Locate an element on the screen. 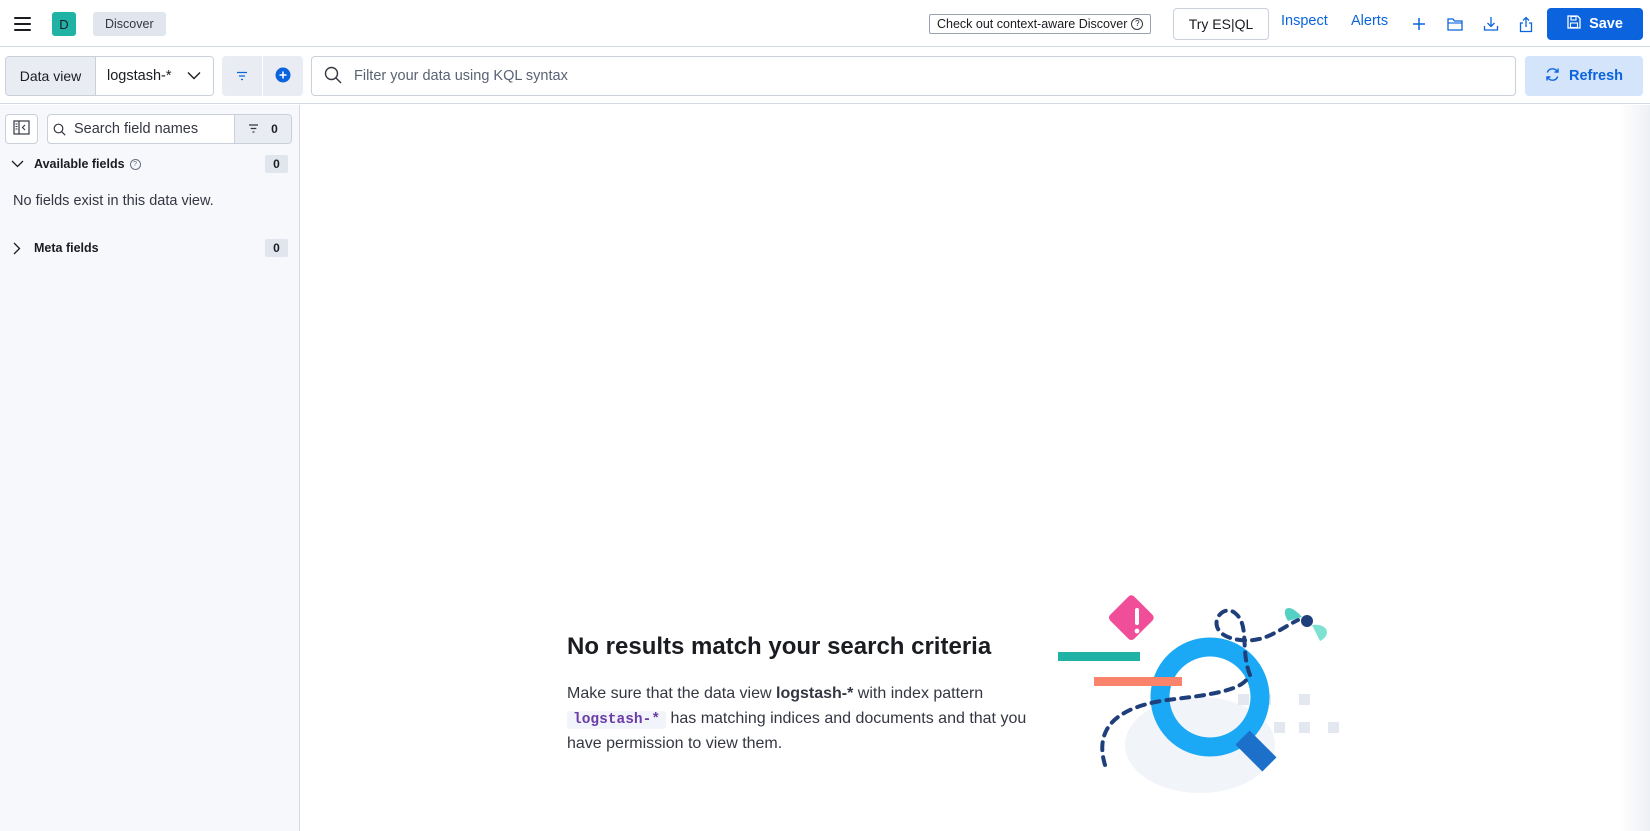  collapse-sidebar-button is located at coordinates (21, 129).